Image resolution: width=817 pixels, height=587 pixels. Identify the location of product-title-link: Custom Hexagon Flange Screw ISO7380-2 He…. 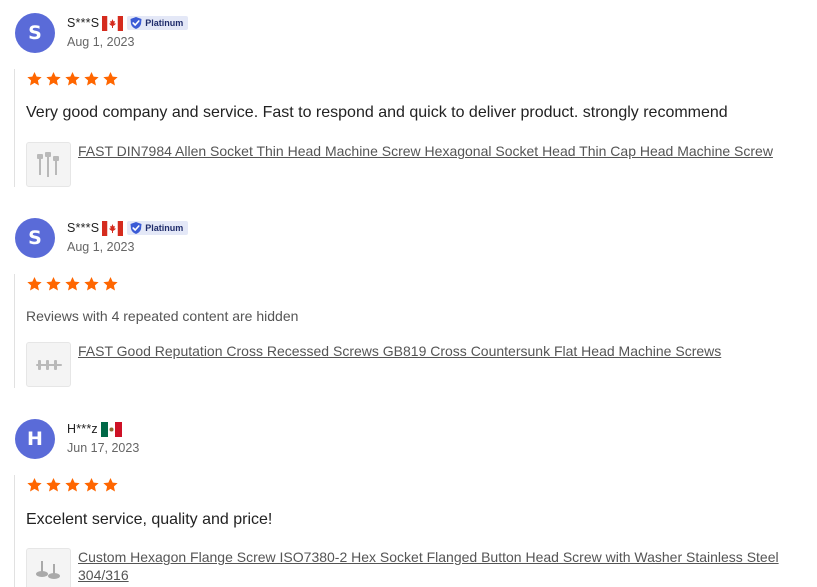
(447, 566).